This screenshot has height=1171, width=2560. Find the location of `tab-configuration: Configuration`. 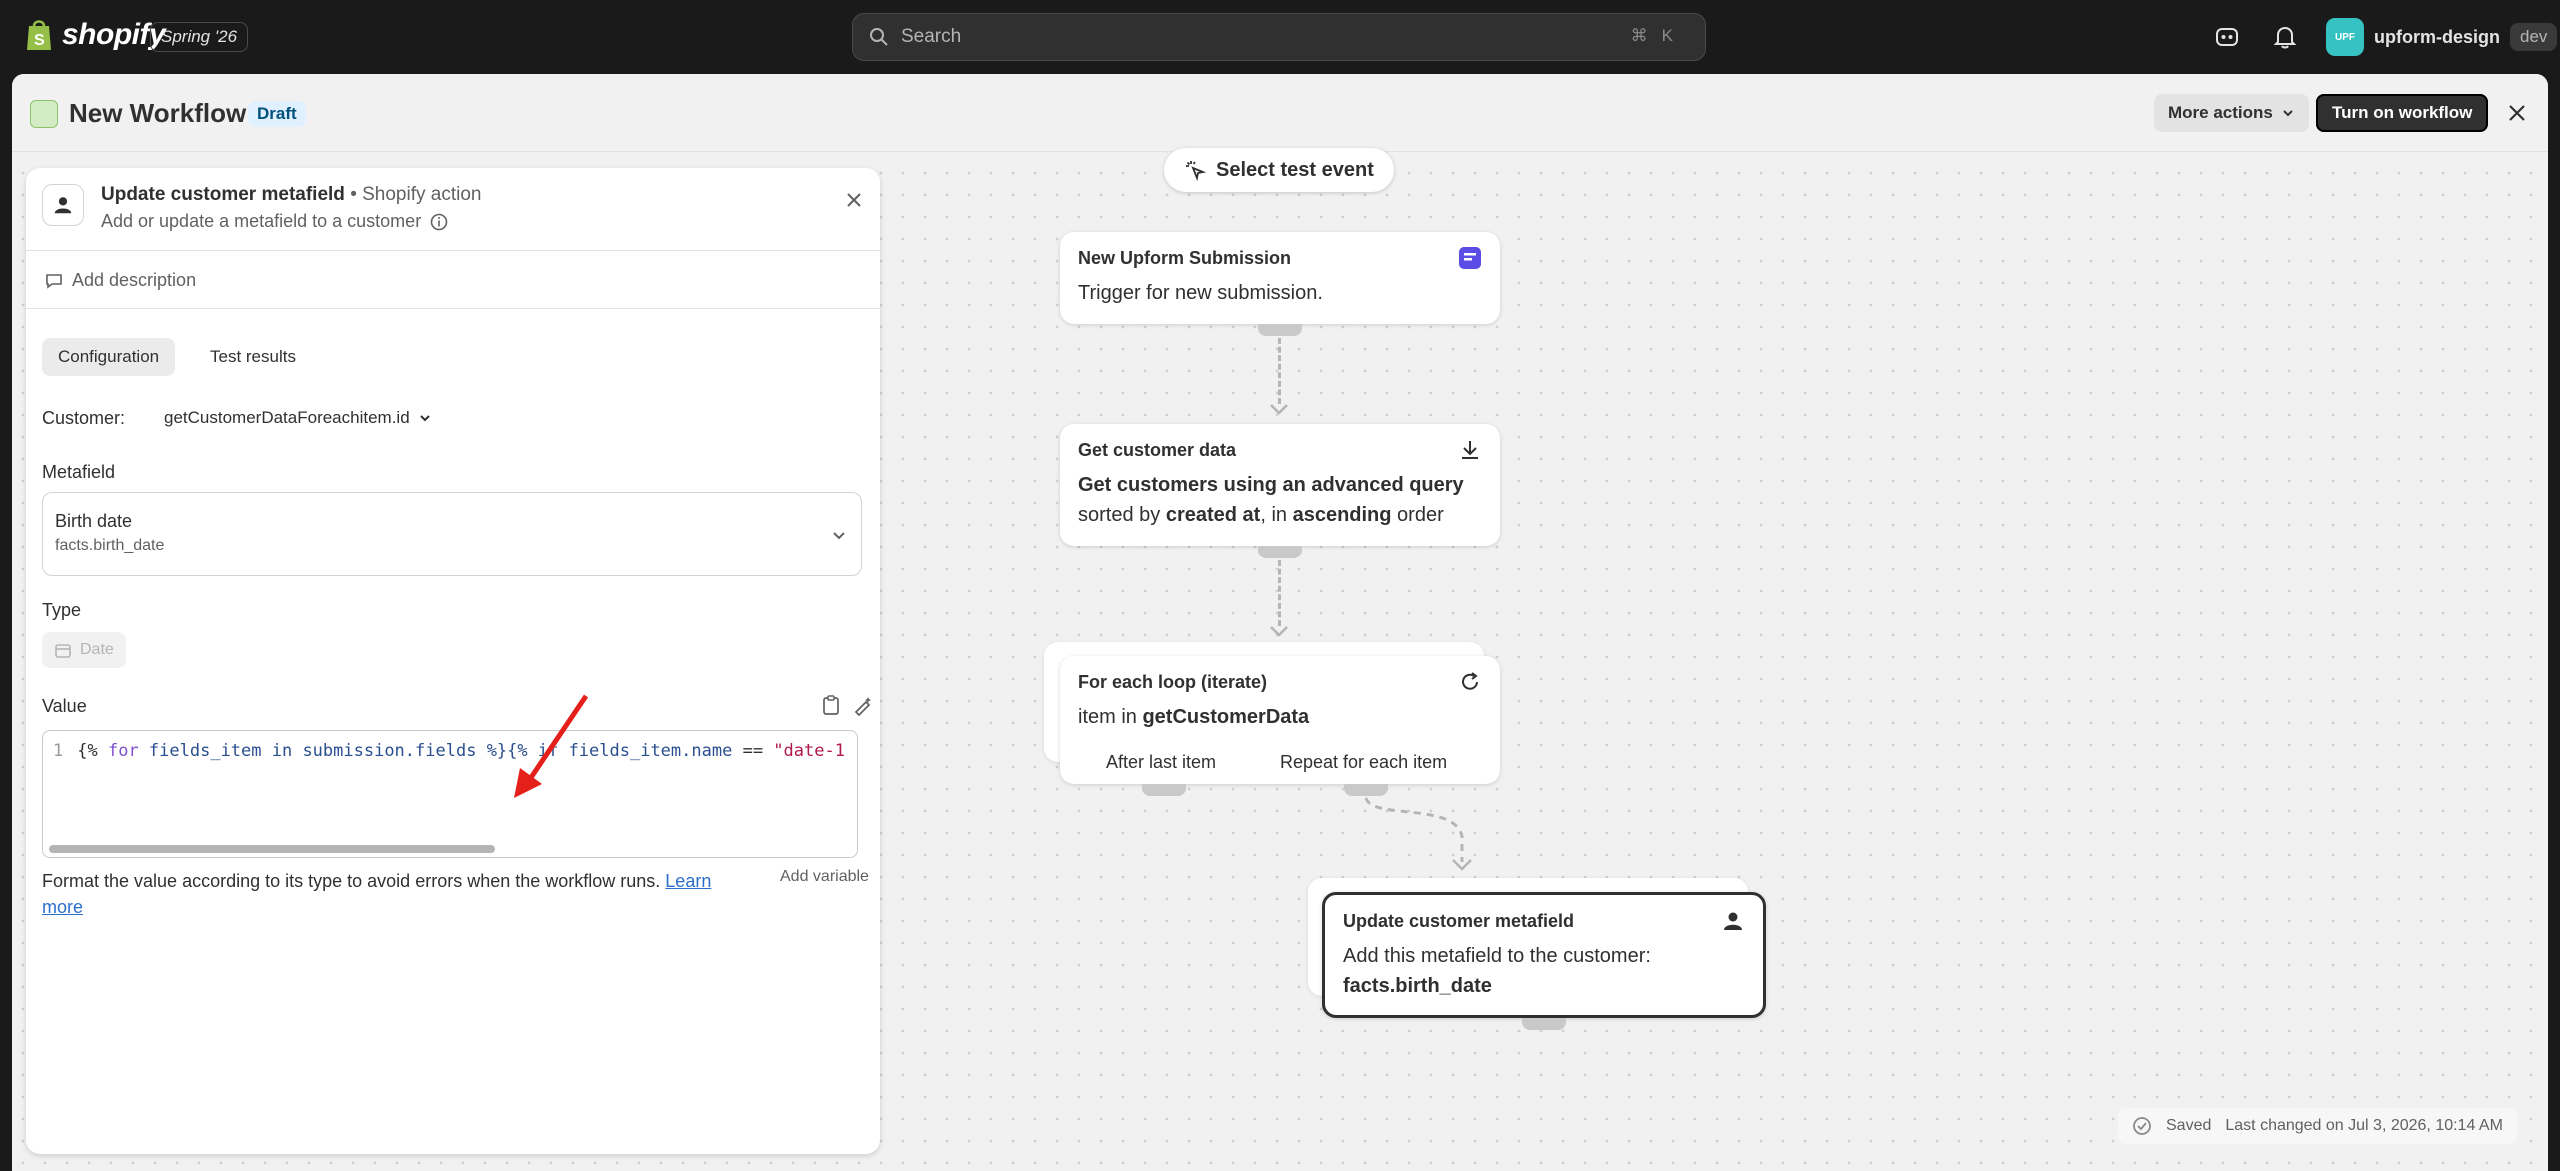

tab-configuration: Configuration is located at coordinates (109, 357).